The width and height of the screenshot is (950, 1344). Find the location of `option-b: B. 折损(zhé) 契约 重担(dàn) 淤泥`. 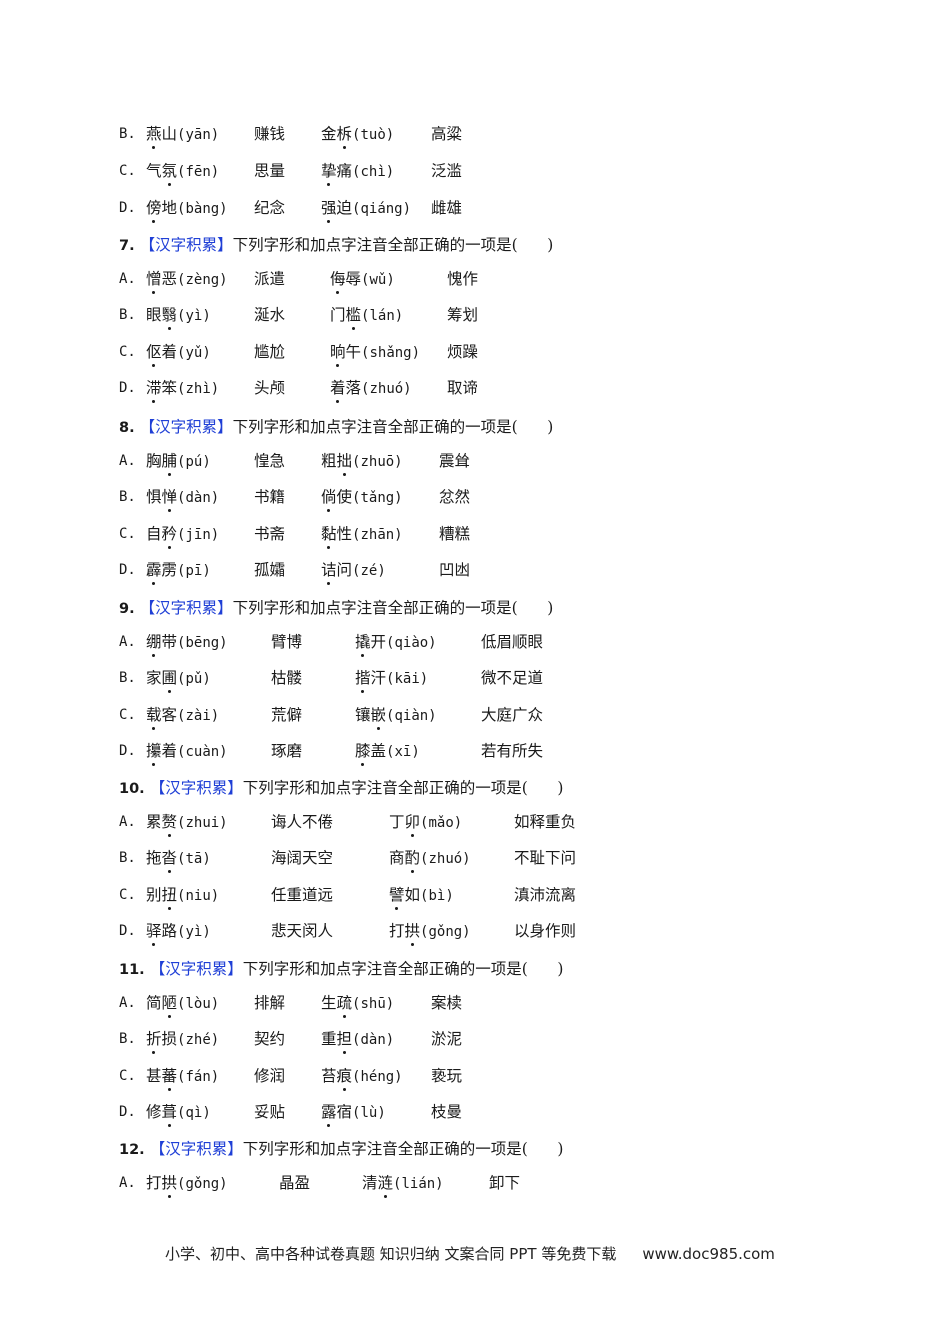

option-b: B. 折损(zhé) 契约 重担(dàn) 淤泥 is located at coordinates (469, 1040).